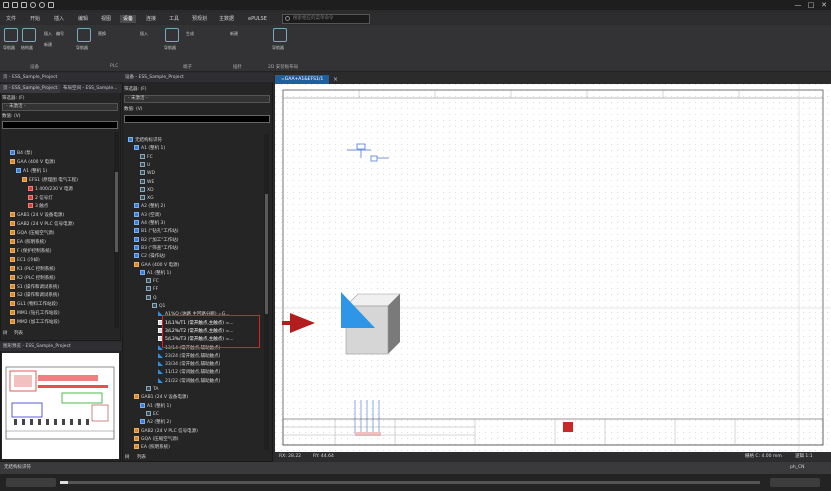  I want to click on tree-item: 11/12 (常闭触点,辅助触点), so click(189, 372).